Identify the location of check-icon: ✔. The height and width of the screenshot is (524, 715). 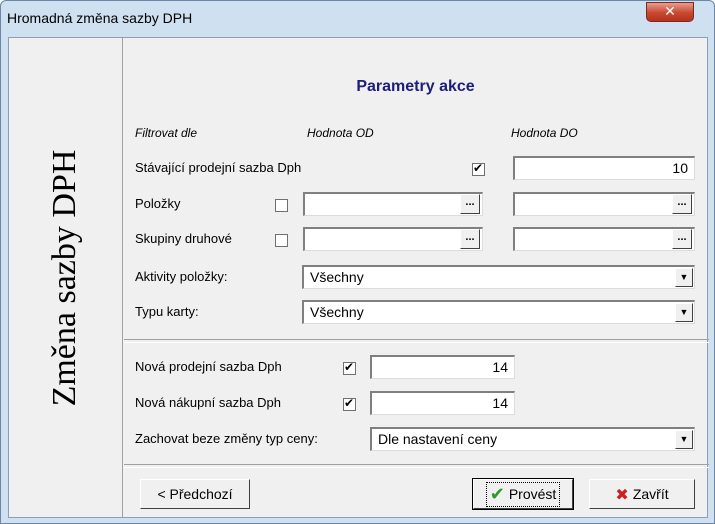
(497, 494).